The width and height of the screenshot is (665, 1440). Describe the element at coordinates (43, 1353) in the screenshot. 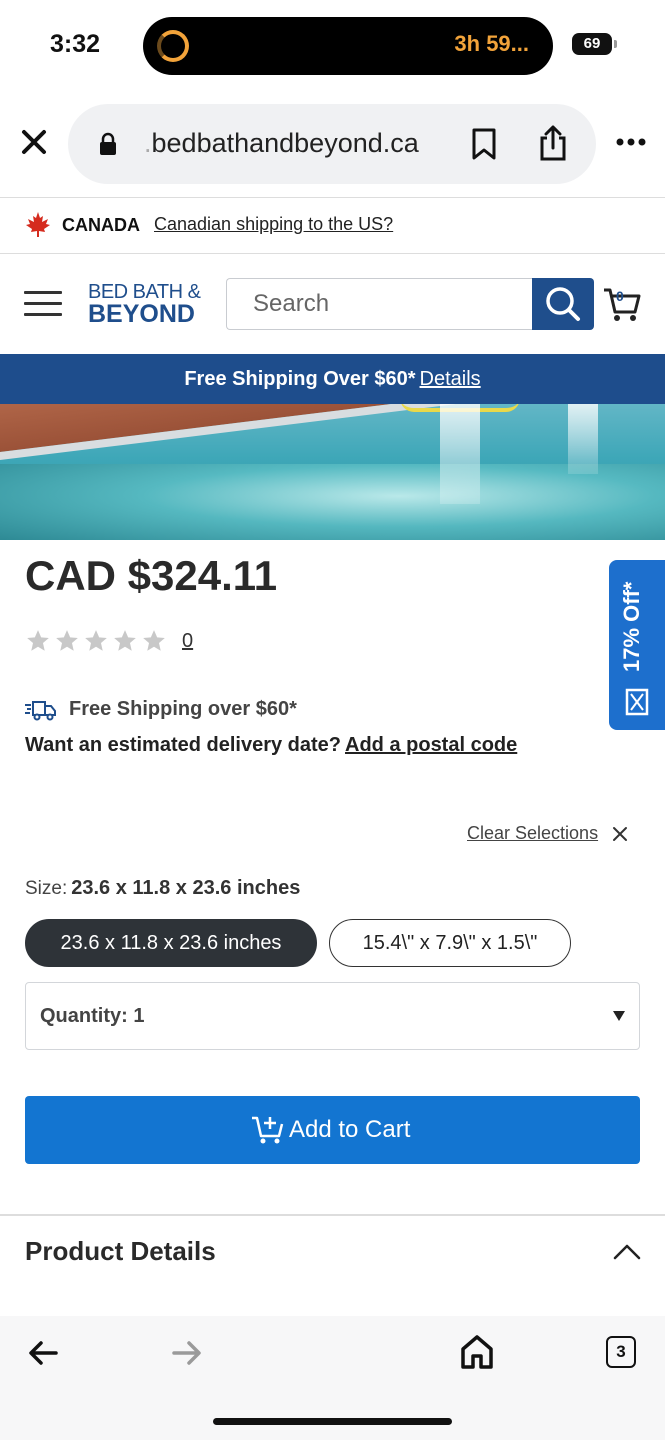

I see `back-arrow-icon` at that location.